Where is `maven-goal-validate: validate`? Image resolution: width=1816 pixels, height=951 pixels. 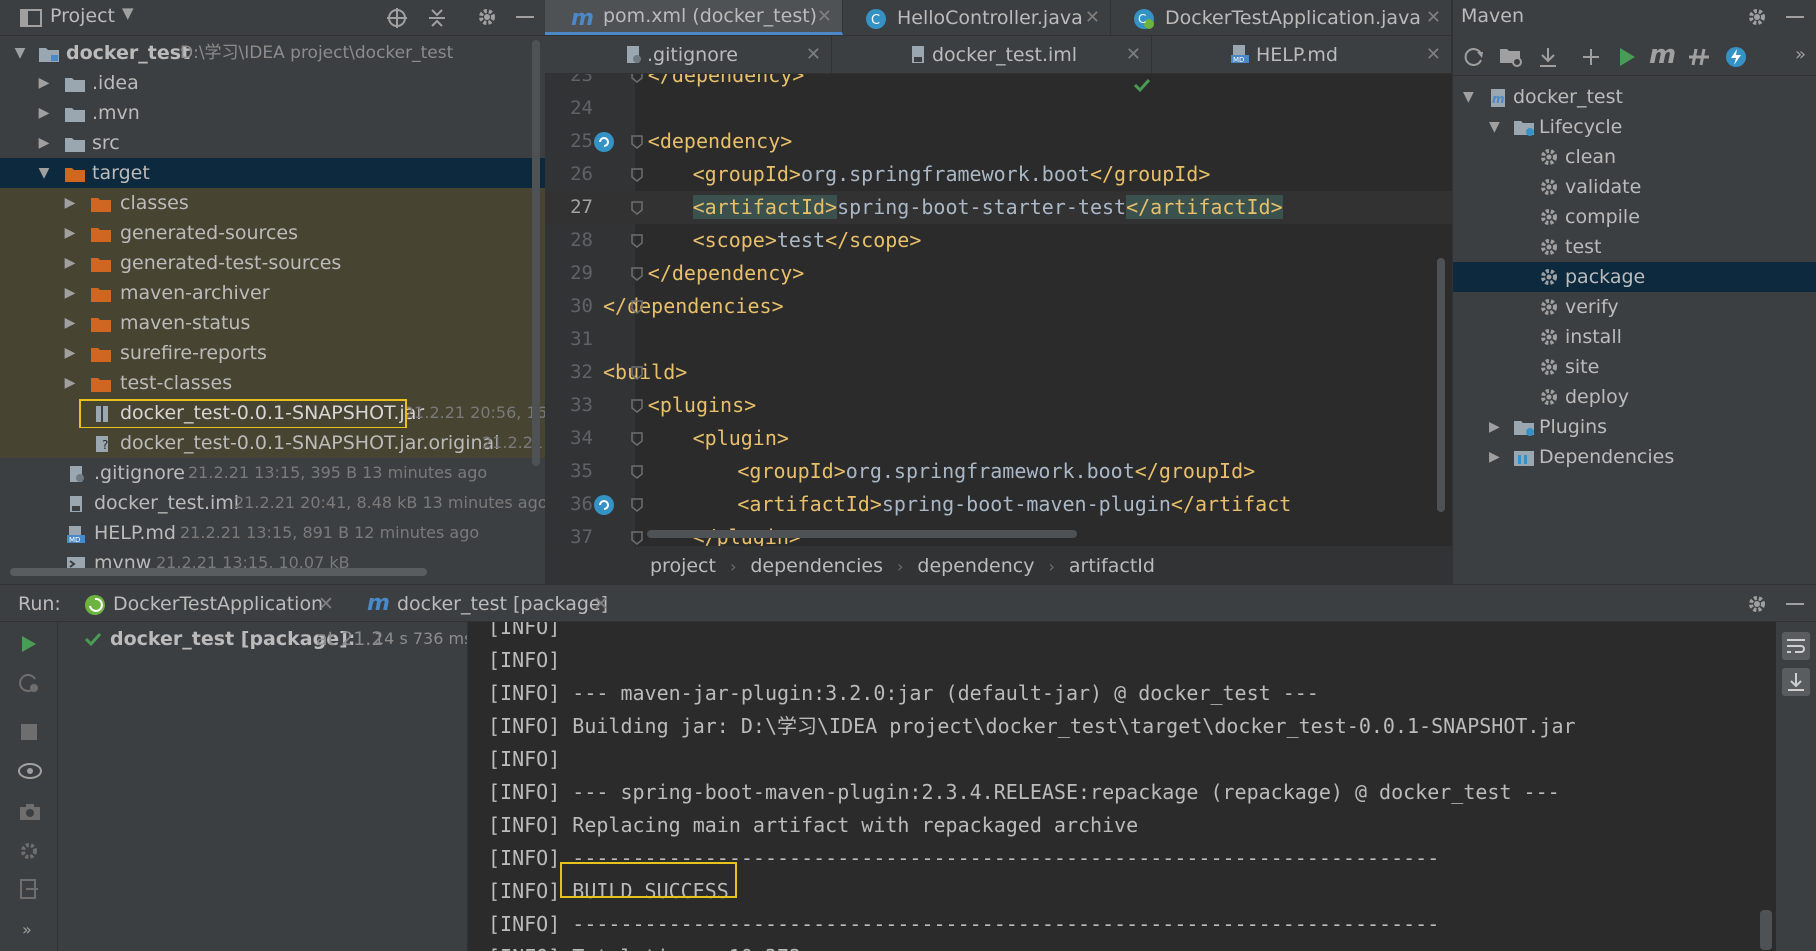 maven-goal-validate: validate is located at coordinates (1634, 187).